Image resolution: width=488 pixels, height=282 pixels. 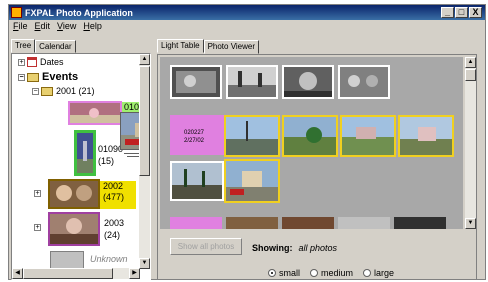 What do you see at coordinates (67, 260) in the screenshot?
I see `unknown-thumbnail` at bounding box center [67, 260].